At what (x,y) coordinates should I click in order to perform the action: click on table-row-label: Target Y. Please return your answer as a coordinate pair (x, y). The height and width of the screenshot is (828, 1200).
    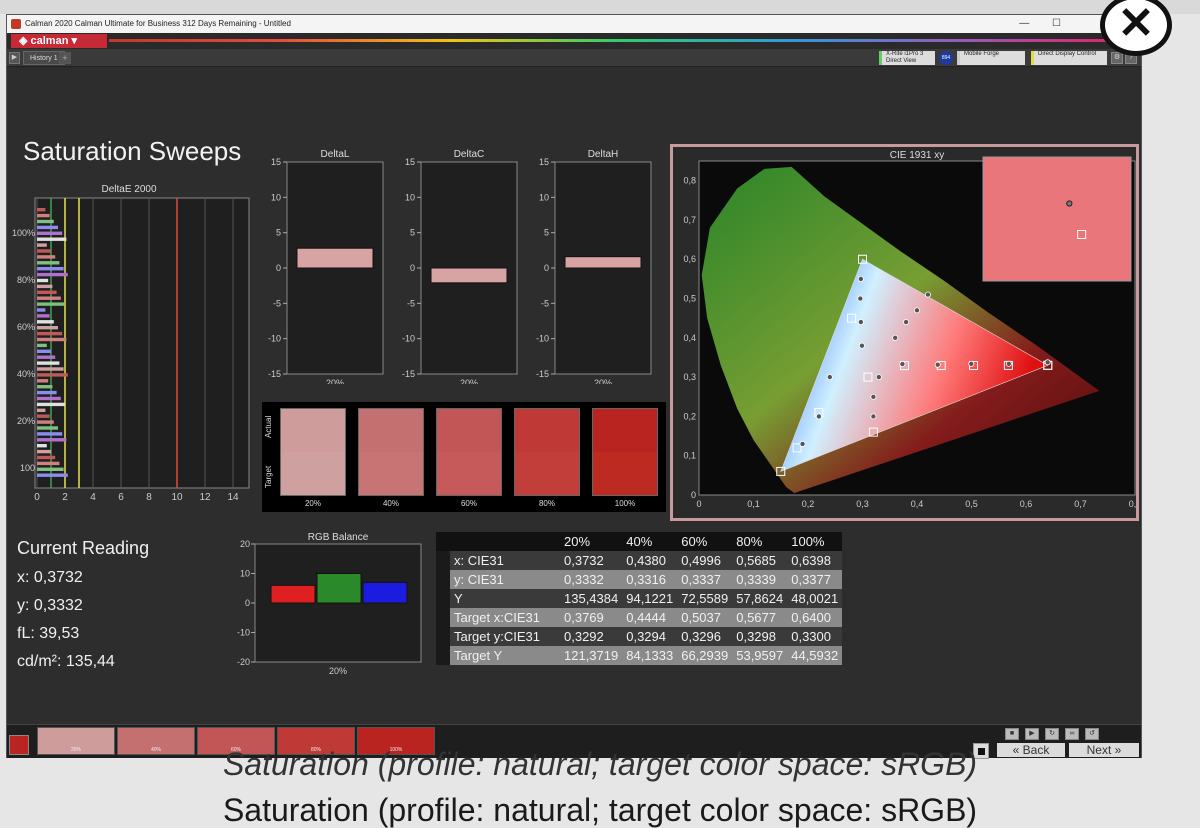
    Looking at the image, I should click on (505, 655).